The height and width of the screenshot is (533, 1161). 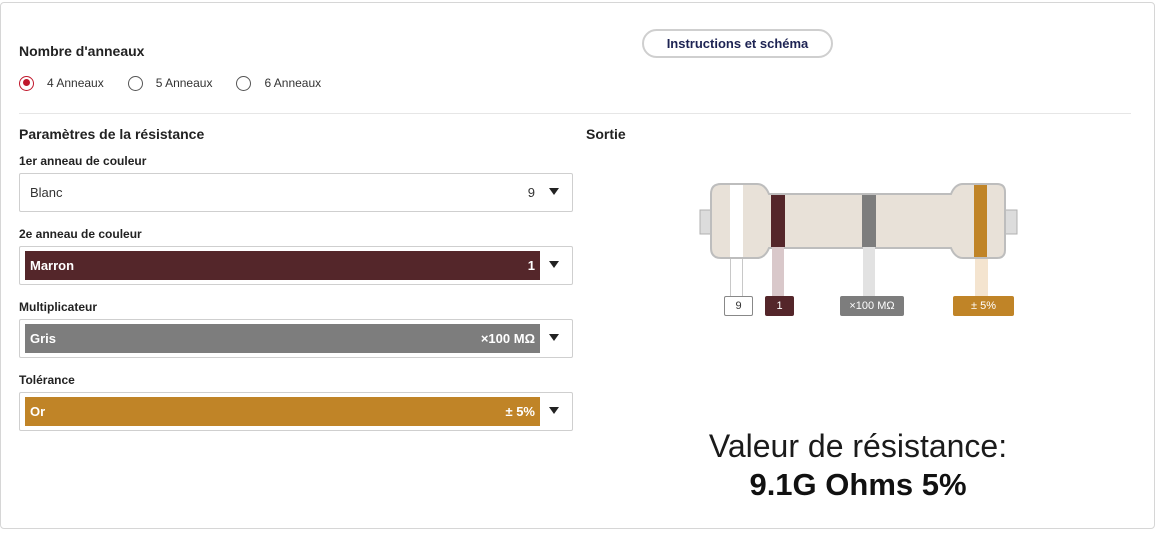 I want to click on output-title: Sortie, so click(x=606, y=134).